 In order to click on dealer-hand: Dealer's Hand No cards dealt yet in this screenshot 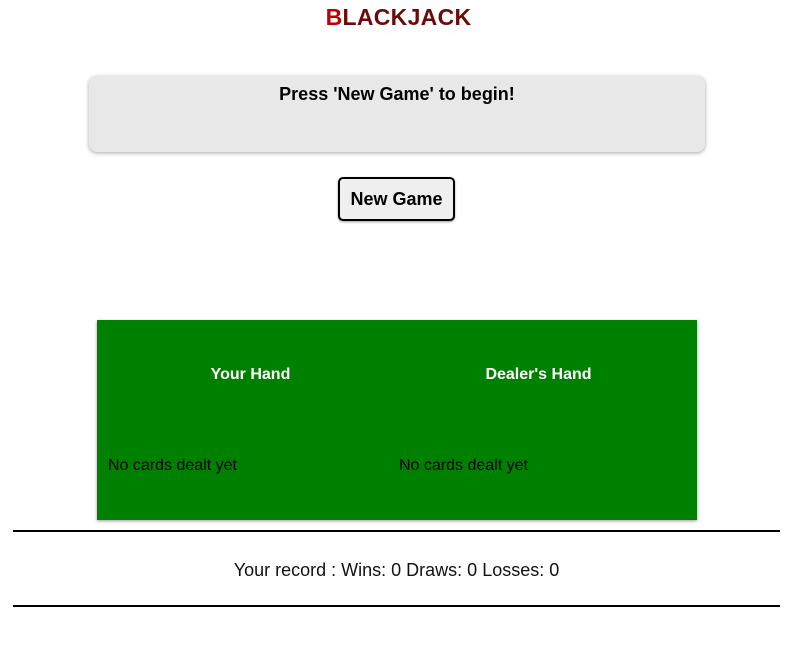, I will do `click(542, 420)`.